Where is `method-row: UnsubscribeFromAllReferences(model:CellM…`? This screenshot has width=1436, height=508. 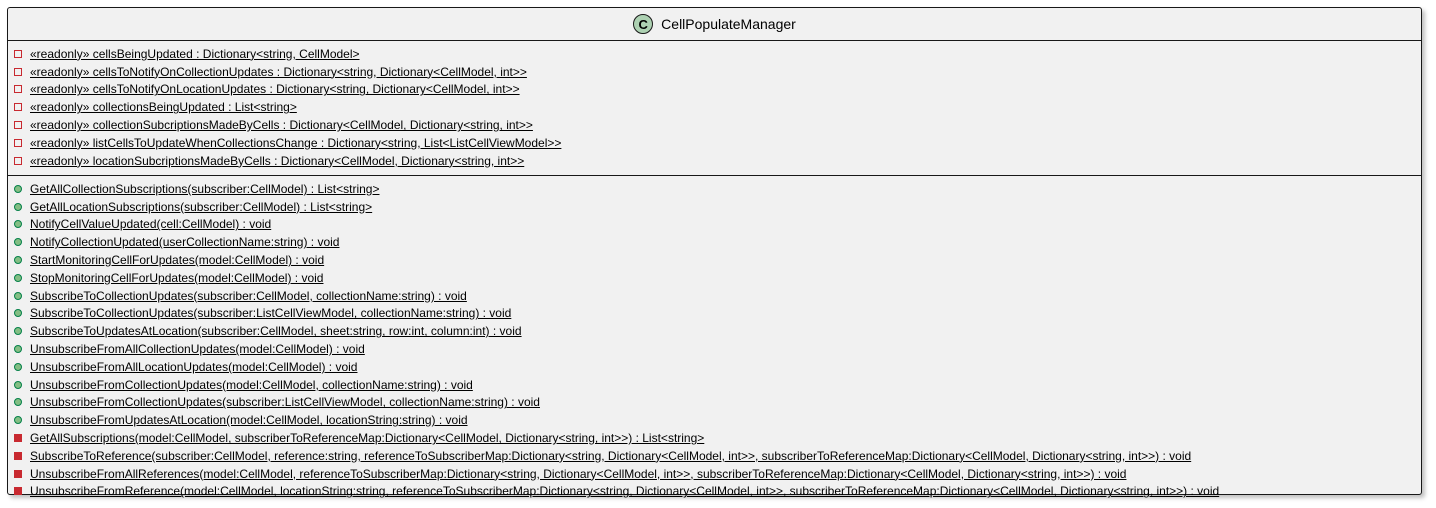 method-row: UnsubscribeFromAllReferences(model:CellM… is located at coordinates (714, 474).